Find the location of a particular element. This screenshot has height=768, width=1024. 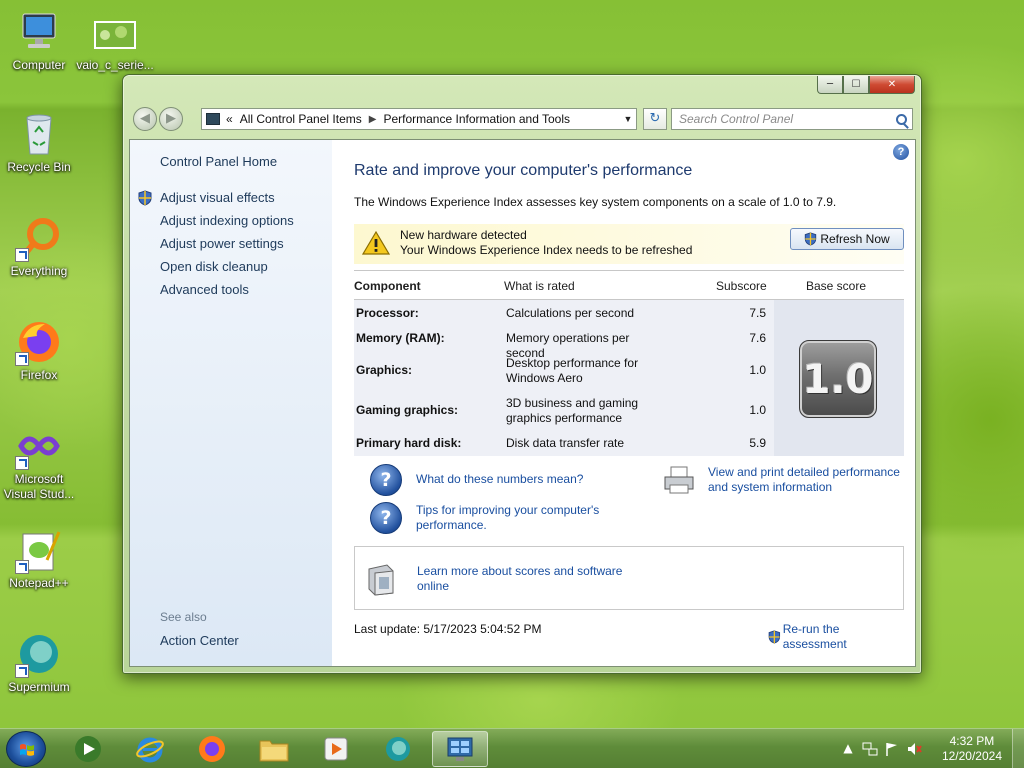

desktop-icon-computer: Computer is located at coordinates (39, 40).